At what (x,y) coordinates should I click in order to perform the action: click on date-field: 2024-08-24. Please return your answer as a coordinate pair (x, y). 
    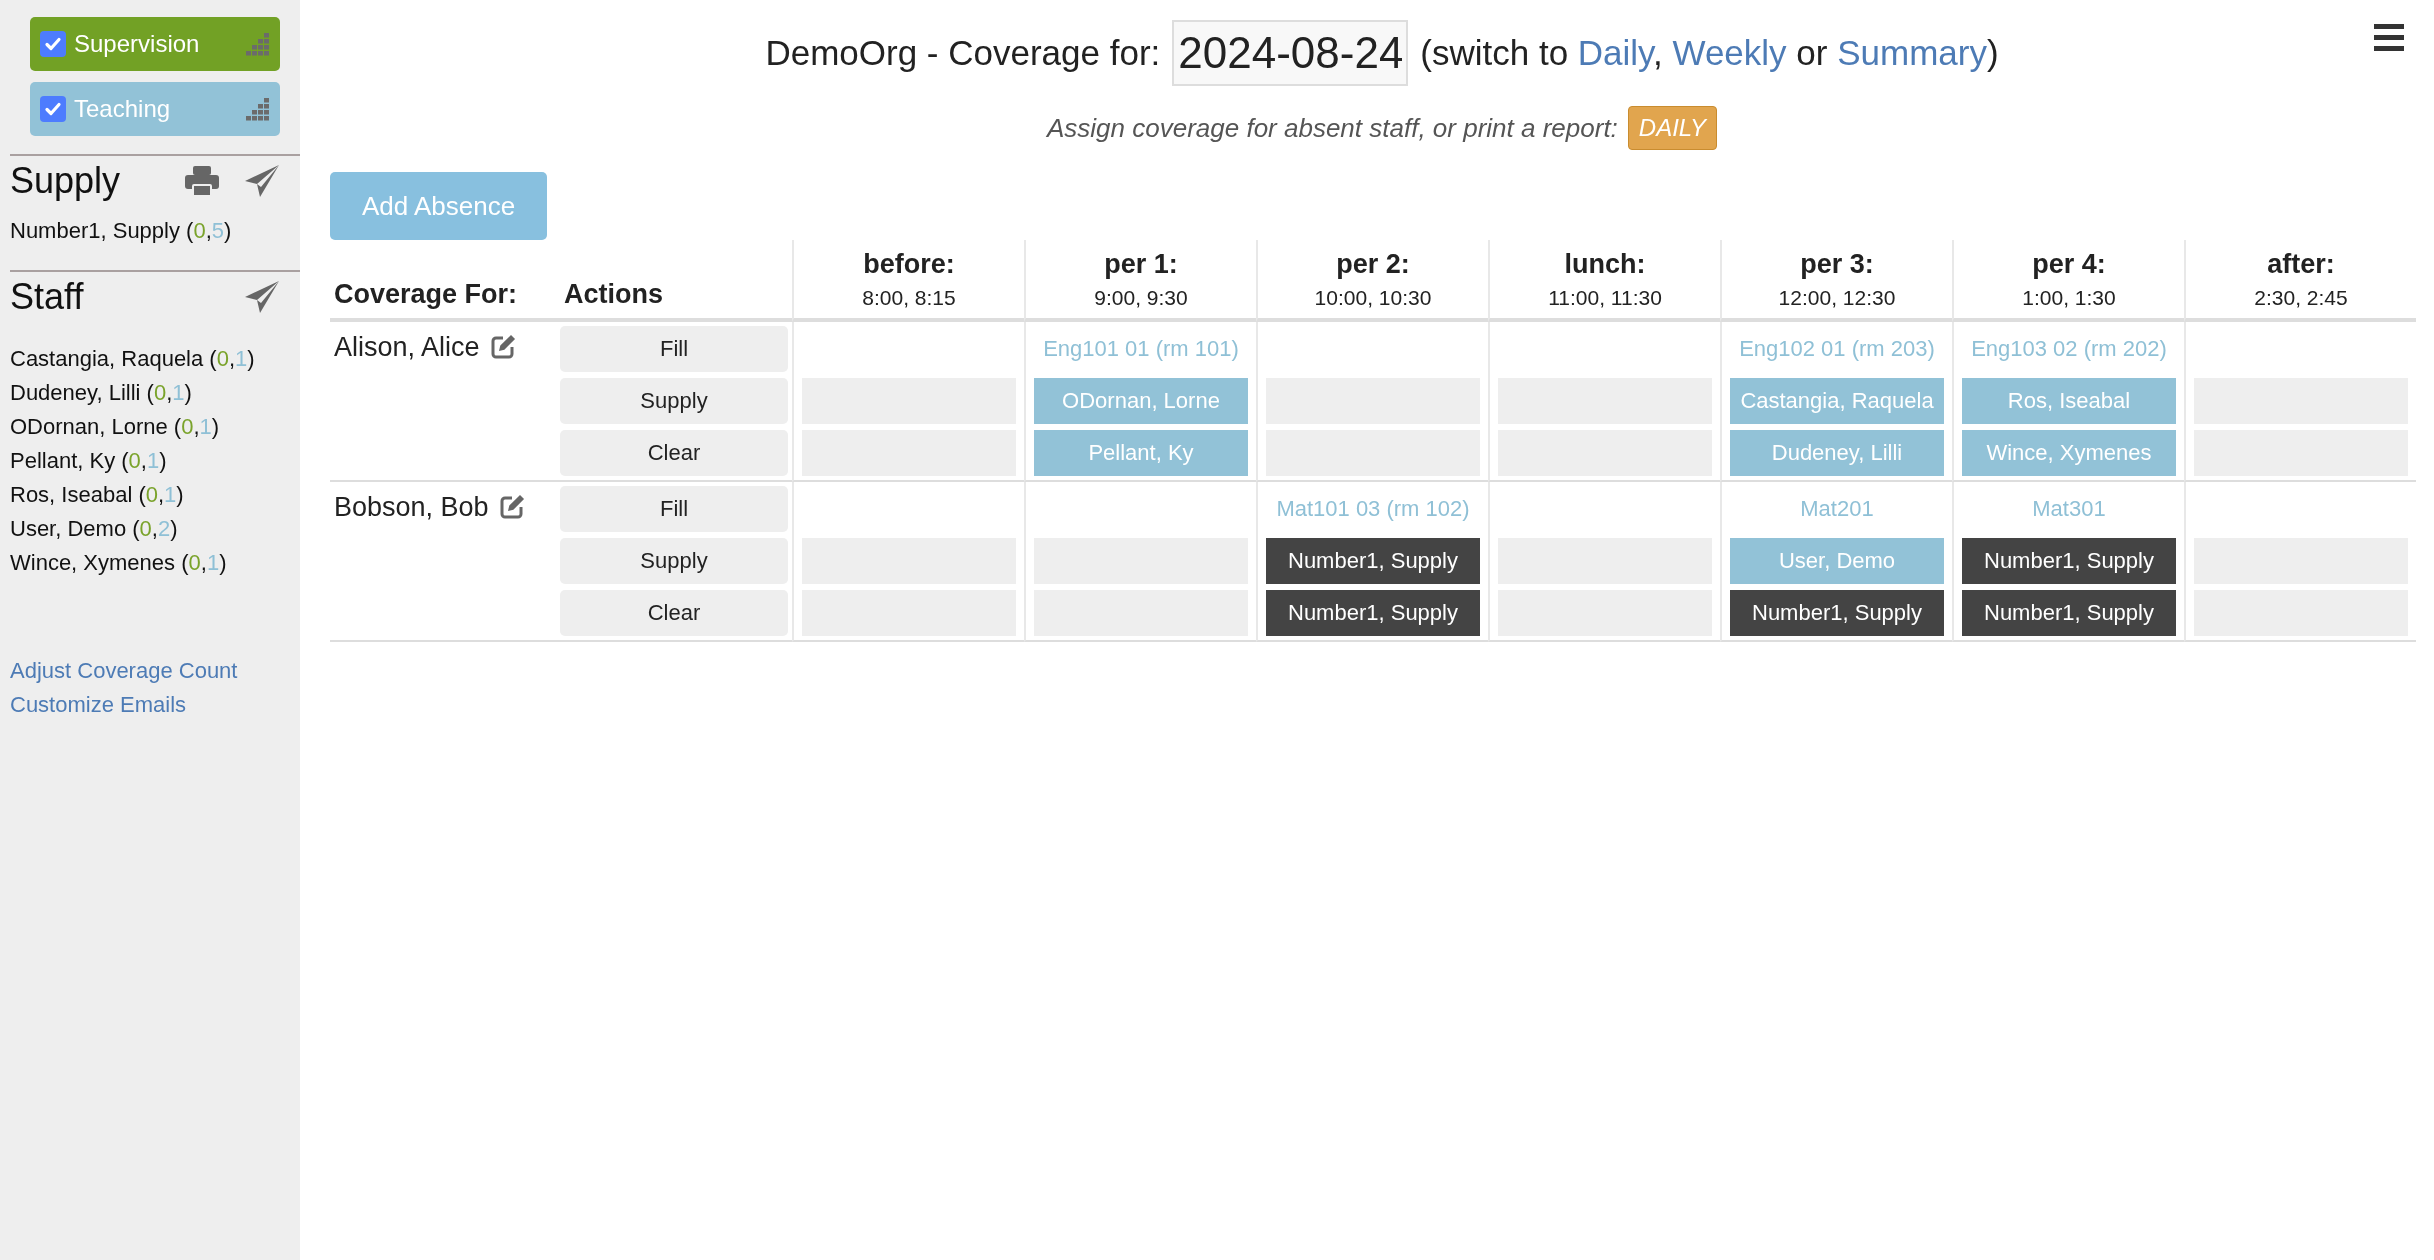
    Looking at the image, I should click on (1290, 53).